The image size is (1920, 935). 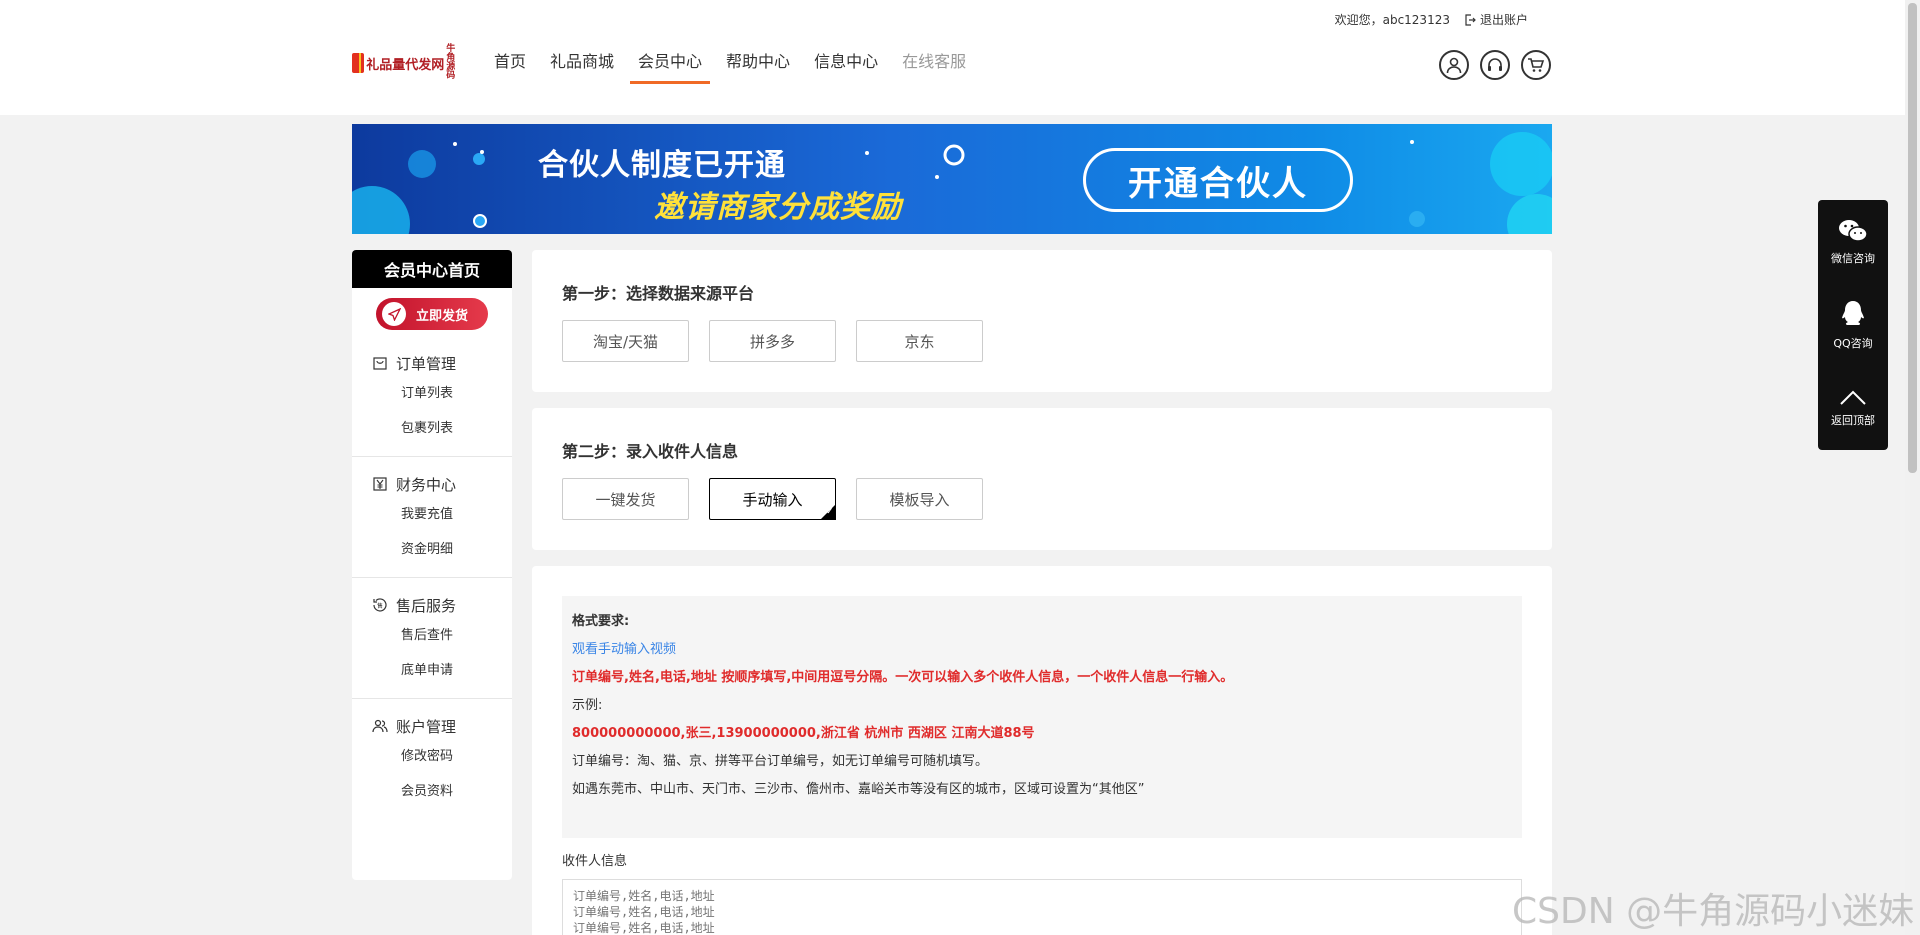 What do you see at coordinates (358, 63) in the screenshot?
I see `gift-icon` at bounding box center [358, 63].